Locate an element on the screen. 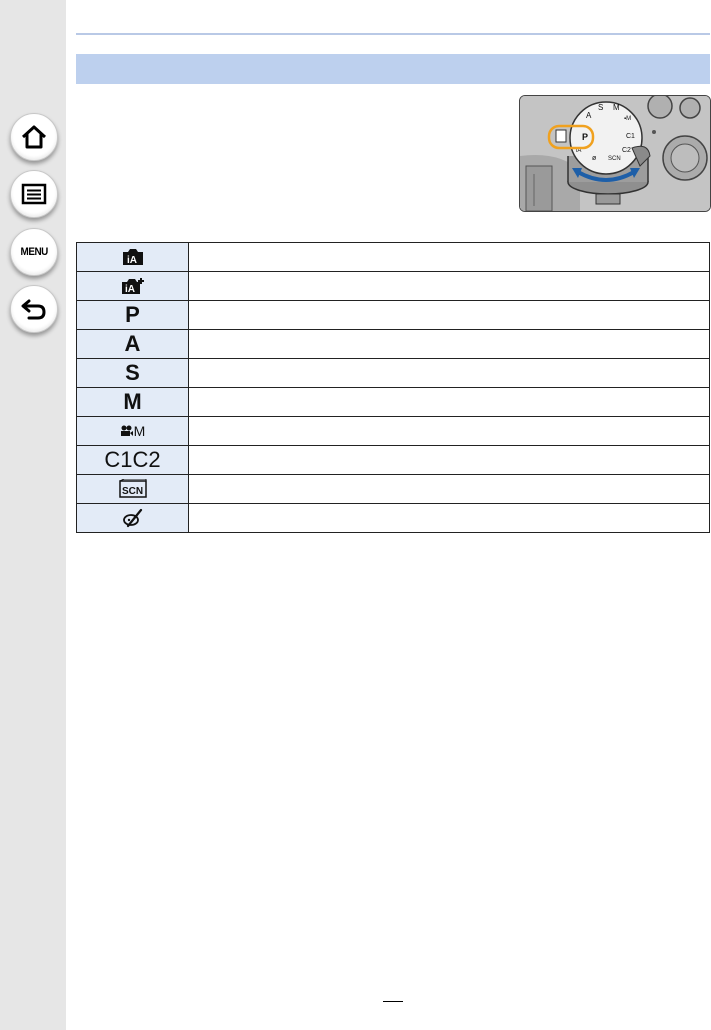 The width and height of the screenshot is (711, 1030). menu-icon: MENU is located at coordinates (34, 252).